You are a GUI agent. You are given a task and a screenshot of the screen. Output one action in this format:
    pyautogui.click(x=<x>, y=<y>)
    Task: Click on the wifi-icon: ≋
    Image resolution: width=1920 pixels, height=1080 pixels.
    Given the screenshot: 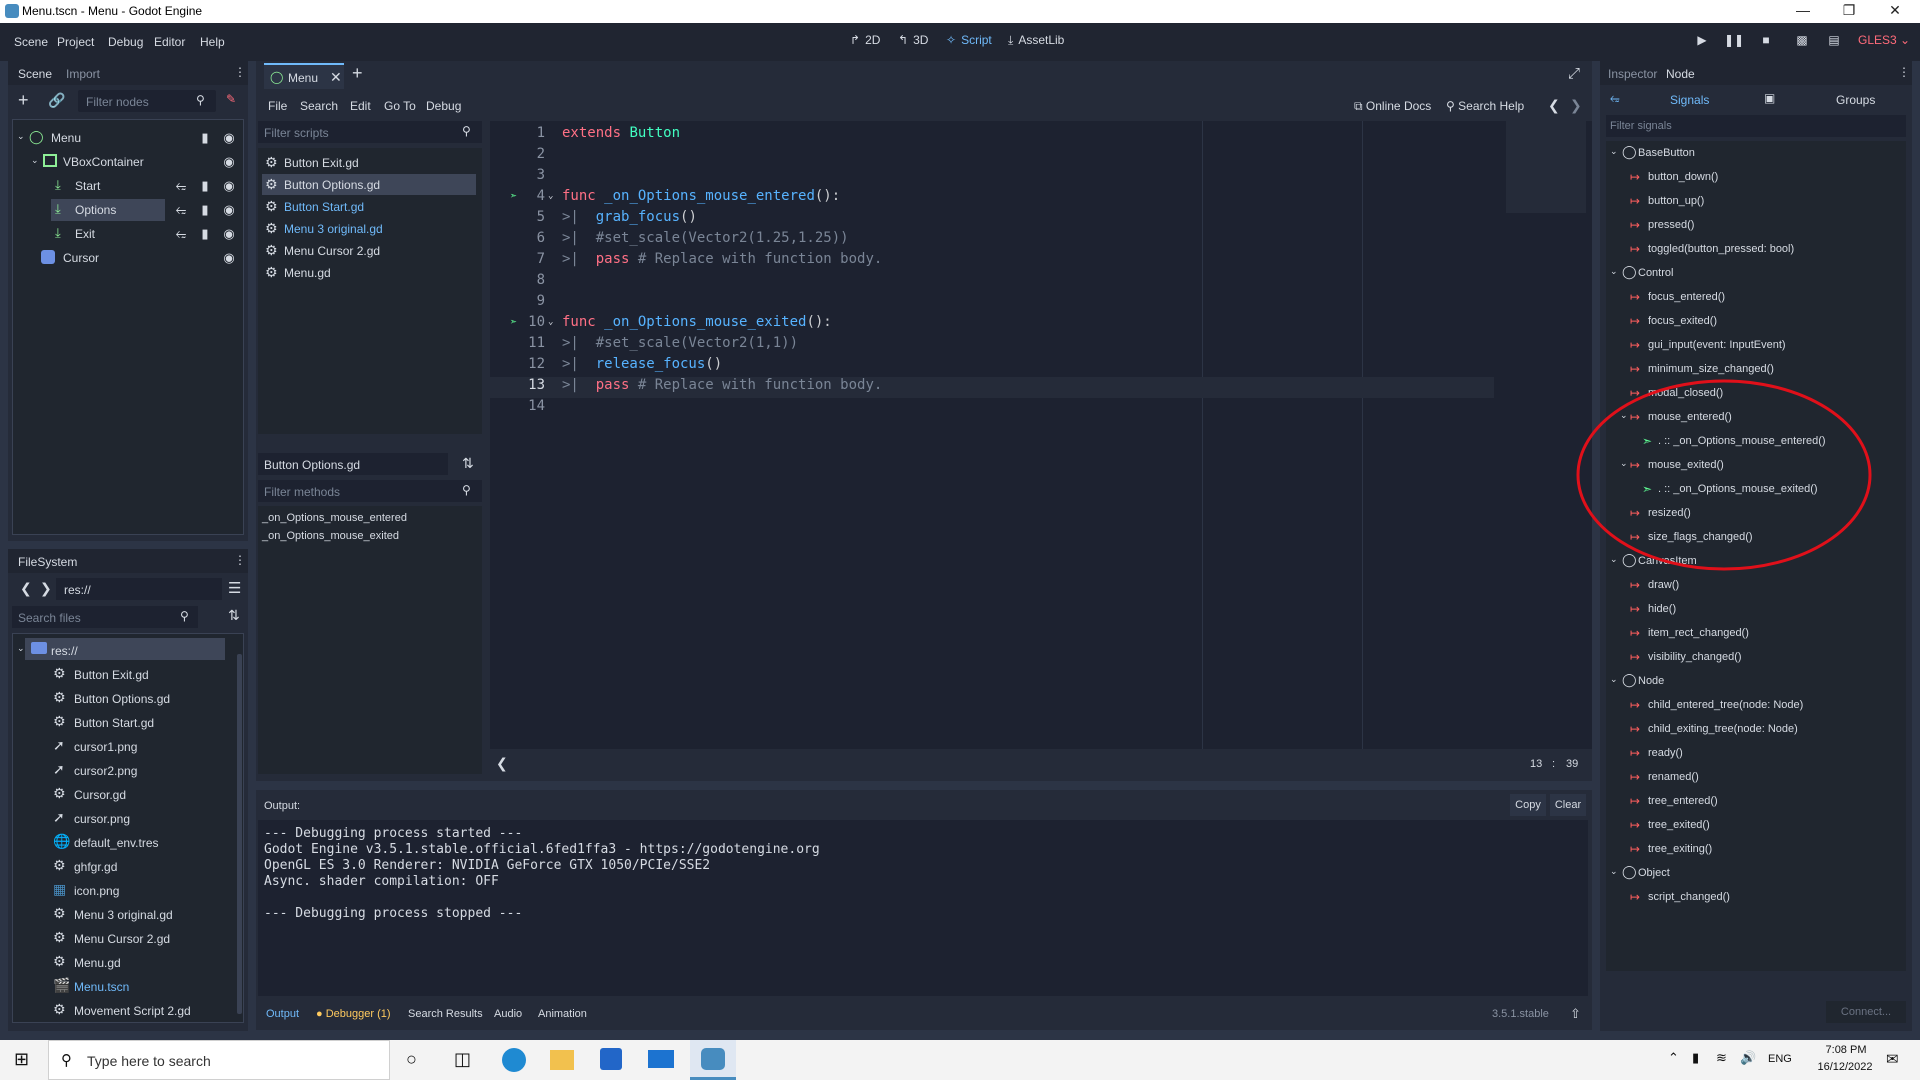 What is the action you would take?
    pyautogui.click(x=1721, y=1058)
    